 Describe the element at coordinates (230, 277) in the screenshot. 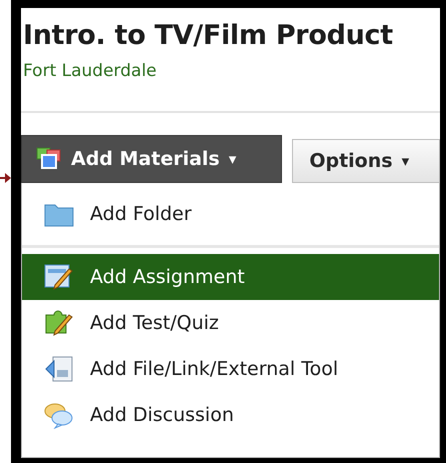

I see `menu-item: Add Assignment` at that location.